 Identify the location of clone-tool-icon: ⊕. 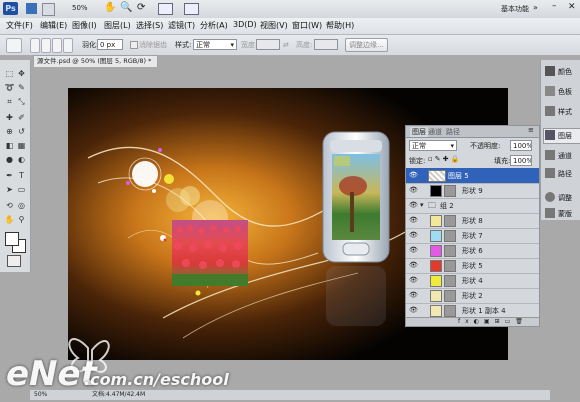
(9, 131).